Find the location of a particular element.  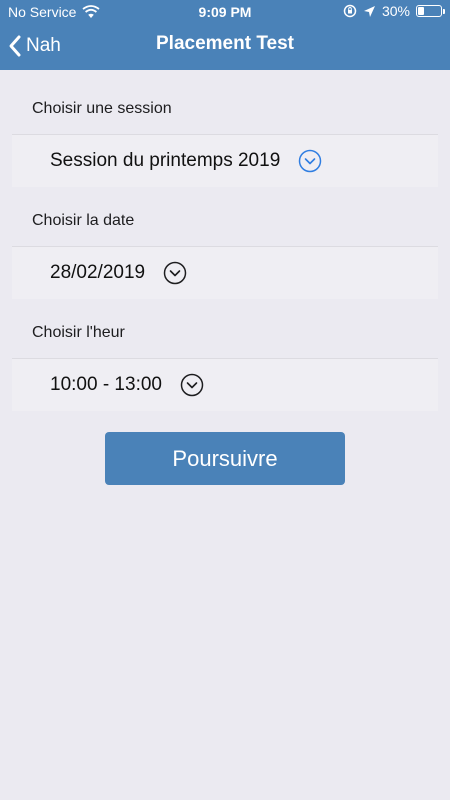

back-label: Nah is located at coordinates (43, 45).